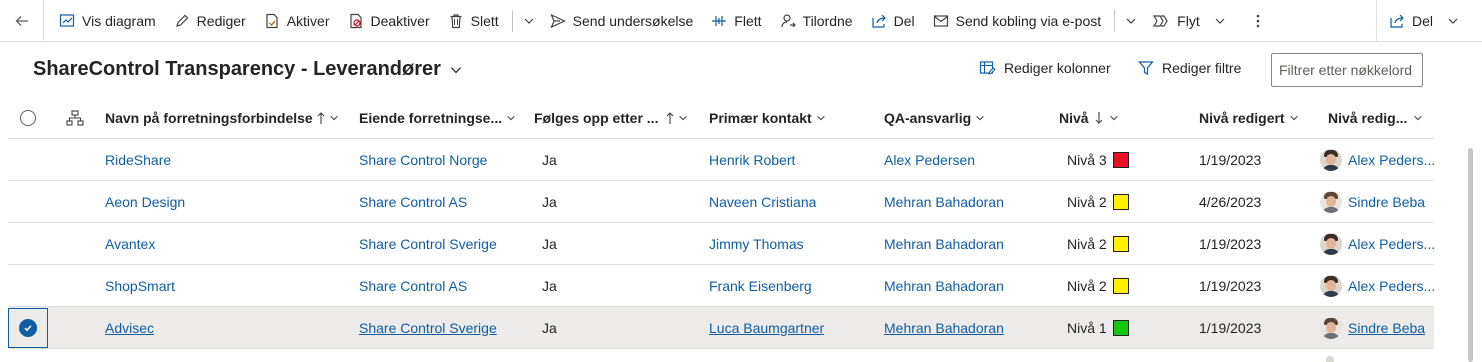 The height and width of the screenshot is (362, 1482). I want to click on hierarchy-icon, so click(73, 118).